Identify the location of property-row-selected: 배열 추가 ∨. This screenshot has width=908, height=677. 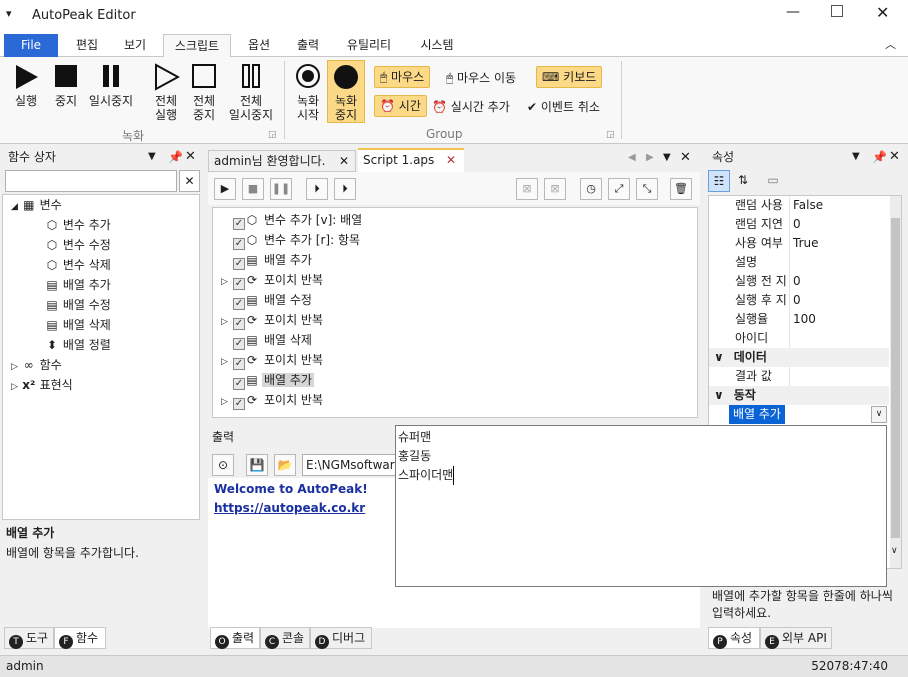
(799, 414).